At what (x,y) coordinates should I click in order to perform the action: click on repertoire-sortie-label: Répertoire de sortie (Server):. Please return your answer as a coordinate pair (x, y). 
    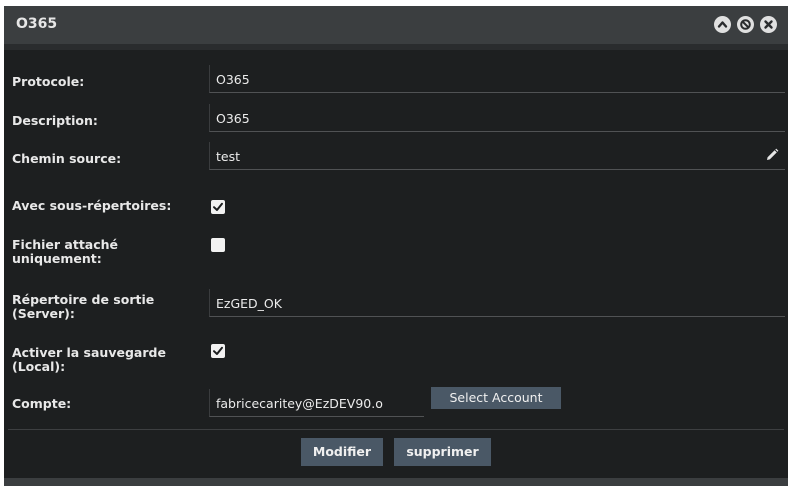
    Looking at the image, I should click on (104, 307).